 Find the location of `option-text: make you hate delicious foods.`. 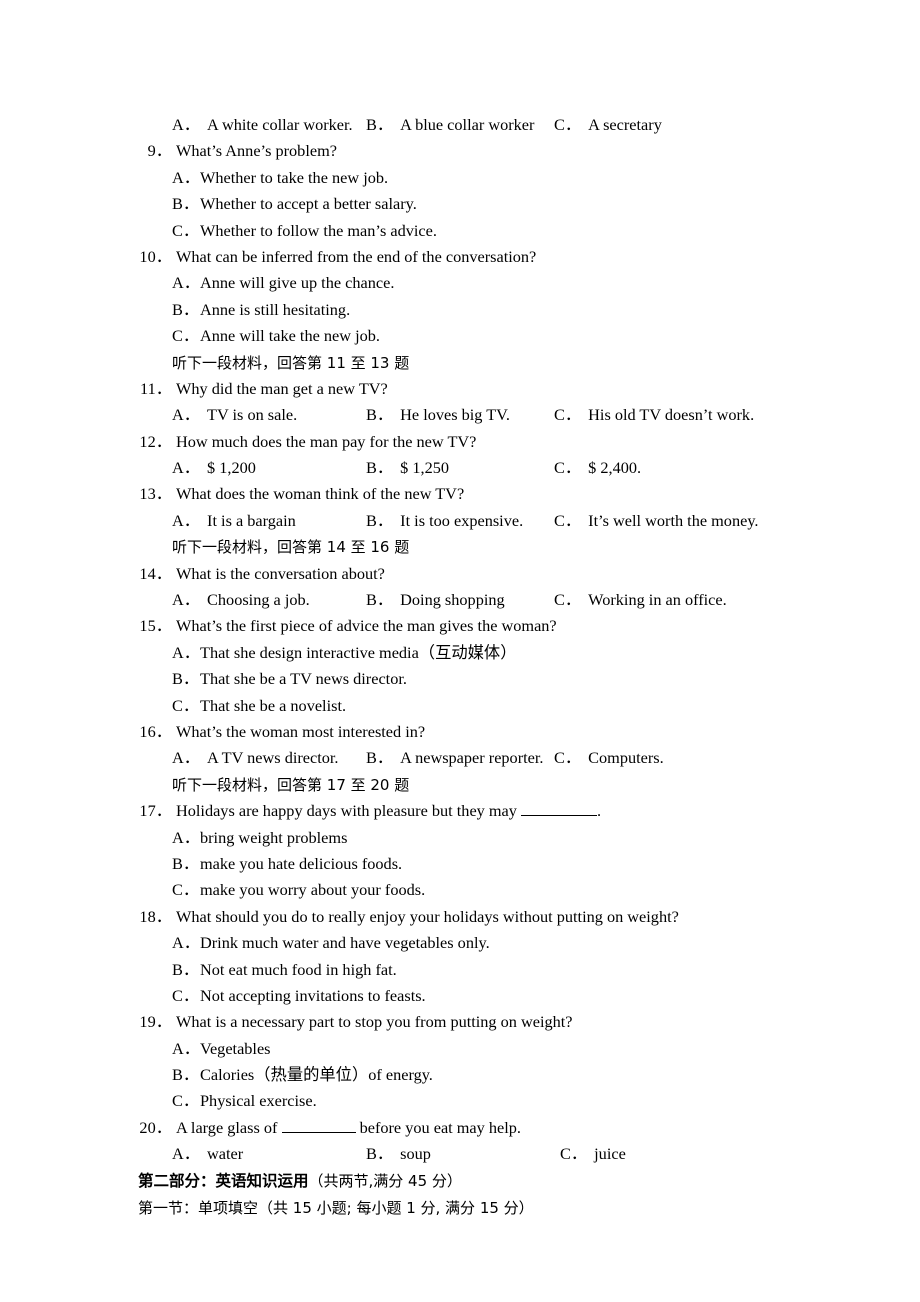

option-text: make you hate delicious foods. is located at coordinates (301, 864).